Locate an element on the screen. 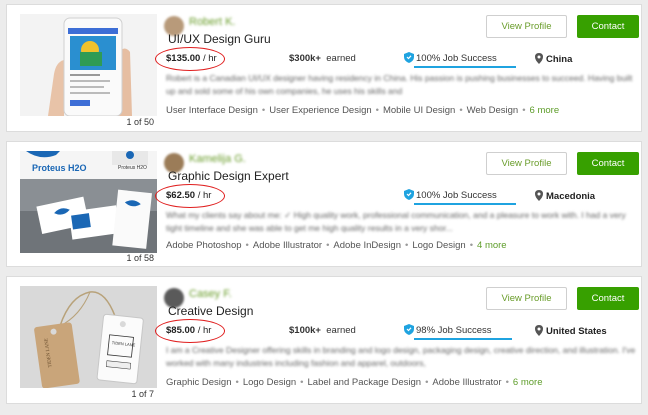 The height and width of the screenshot is (415, 648). svg-text: Proteus H2O is located at coordinates (132, 168).